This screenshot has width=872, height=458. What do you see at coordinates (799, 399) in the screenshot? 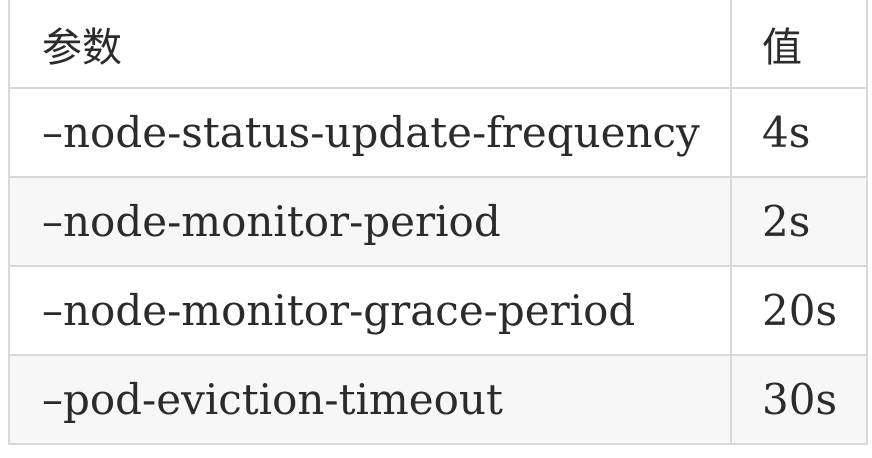
I see `value-cell: 30s` at bounding box center [799, 399].